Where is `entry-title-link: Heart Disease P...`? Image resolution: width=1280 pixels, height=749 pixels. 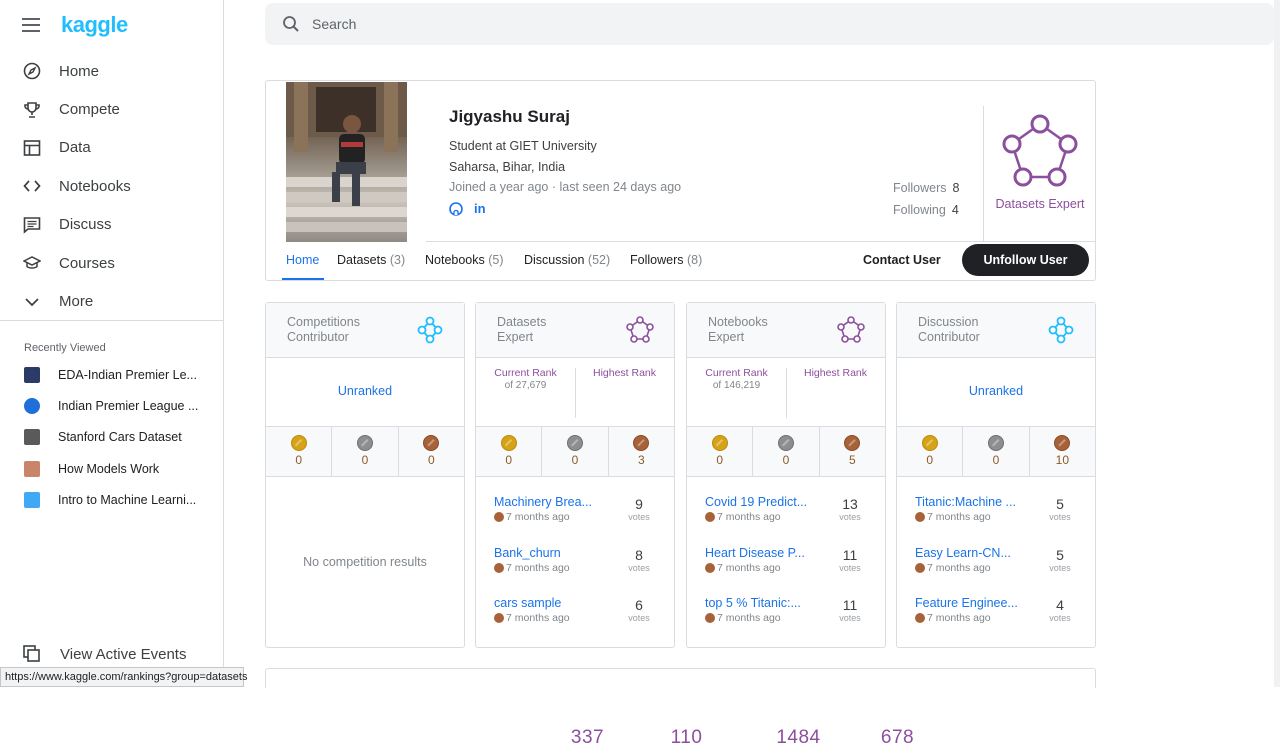 entry-title-link: Heart Disease P... is located at coordinates (764, 553).